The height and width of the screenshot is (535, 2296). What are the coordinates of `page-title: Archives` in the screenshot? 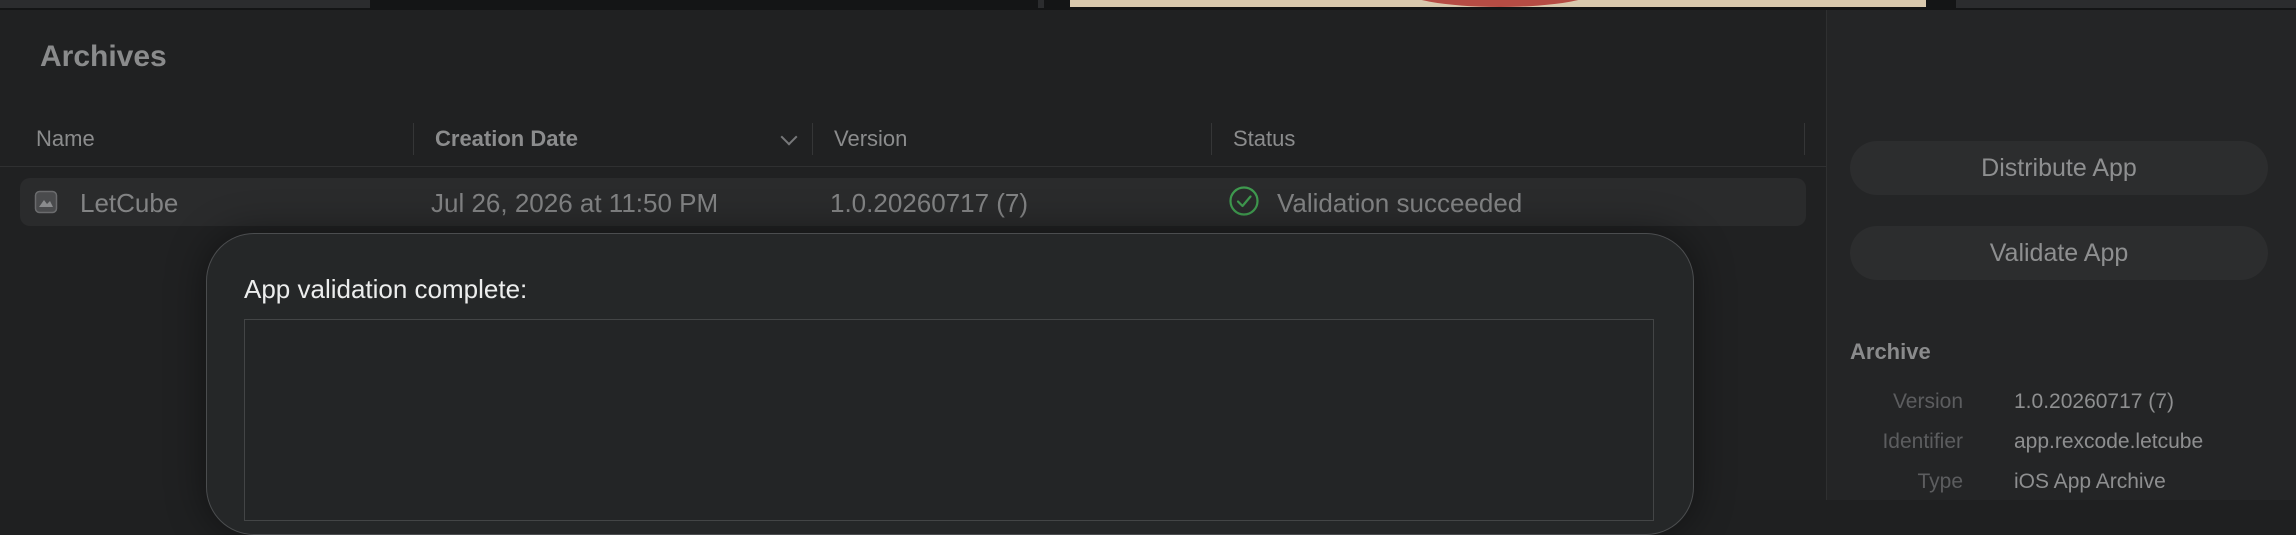 It's located at (103, 56).